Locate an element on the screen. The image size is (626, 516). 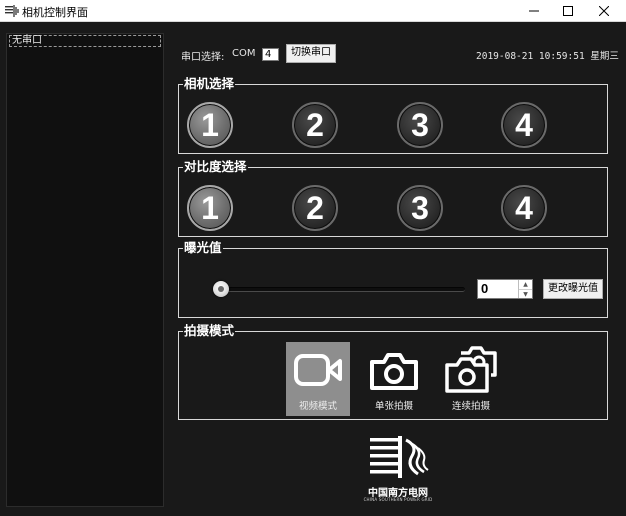
single-shot-button: 单张拍摄 is located at coordinates (394, 379).